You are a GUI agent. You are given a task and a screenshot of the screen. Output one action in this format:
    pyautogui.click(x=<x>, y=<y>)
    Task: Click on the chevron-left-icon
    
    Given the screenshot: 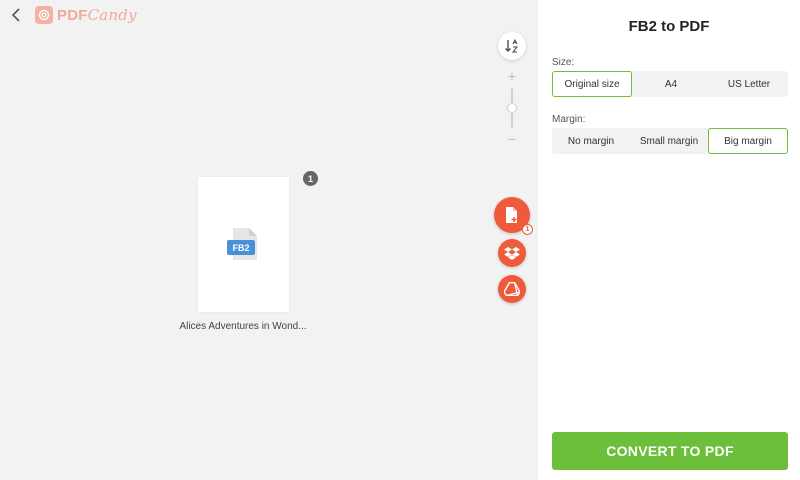 What is the action you would take?
    pyautogui.click(x=15, y=15)
    